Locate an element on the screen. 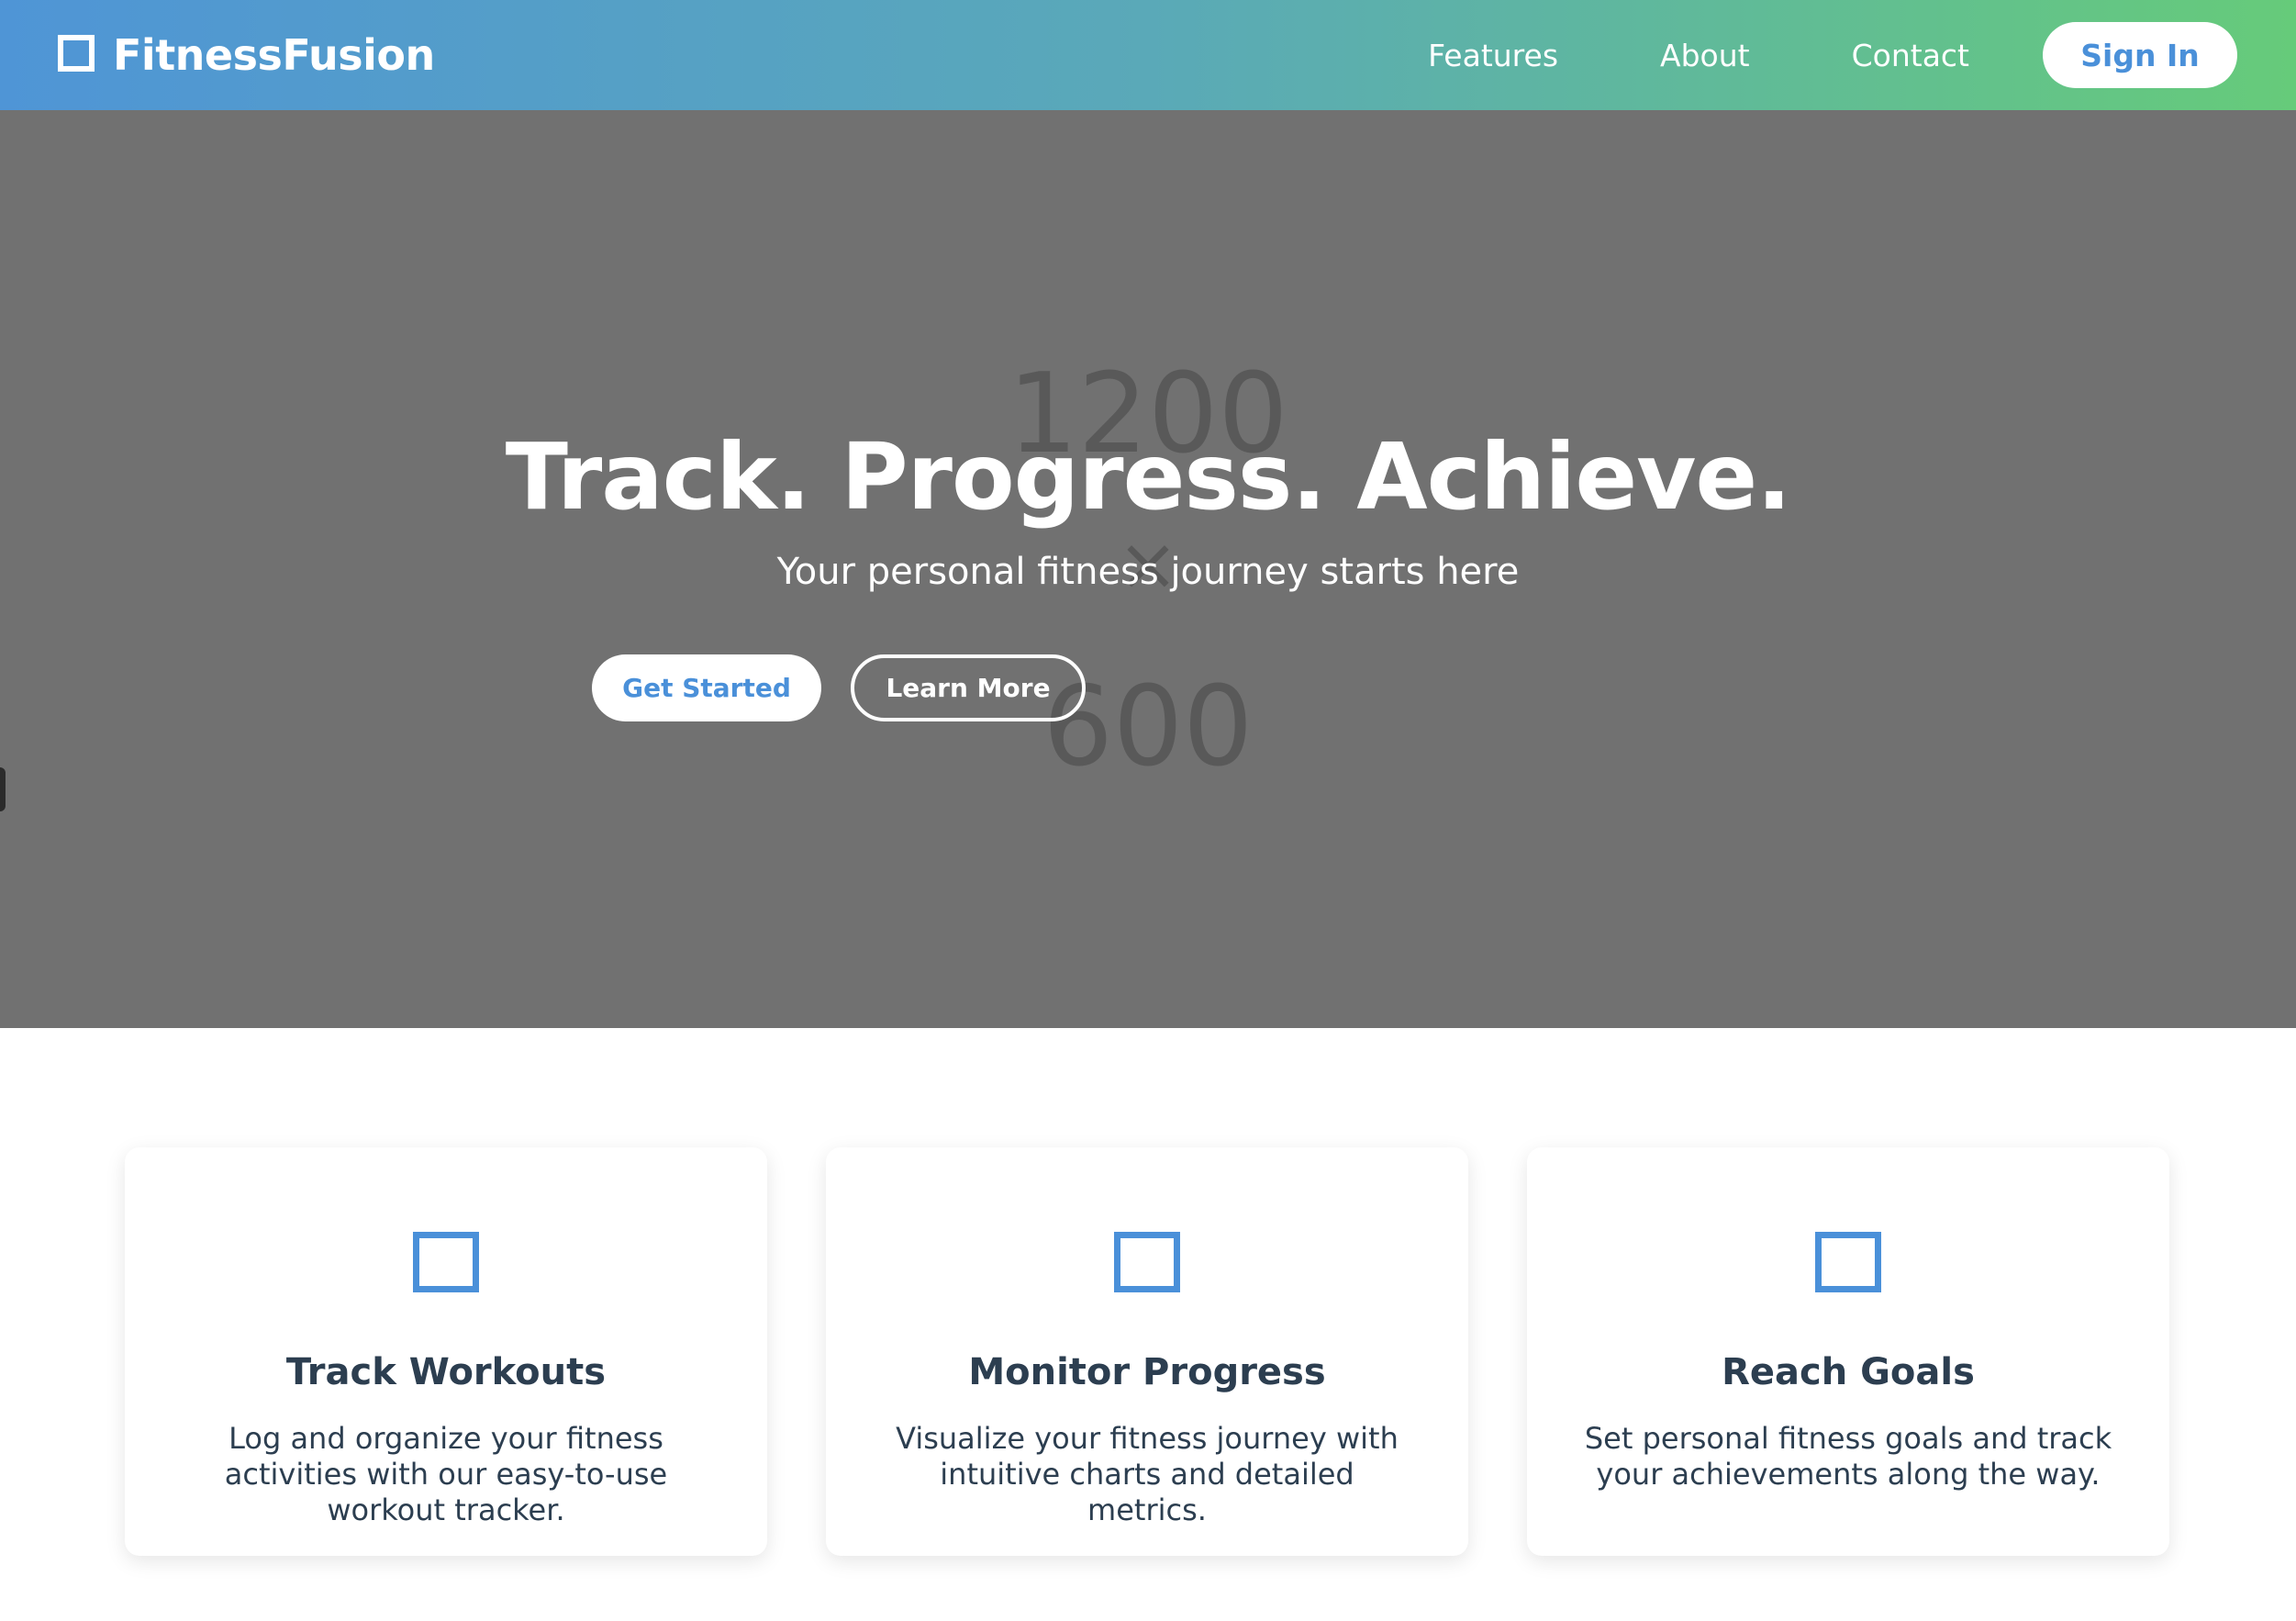  nav-link-contact: Contact is located at coordinates (1910, 56).